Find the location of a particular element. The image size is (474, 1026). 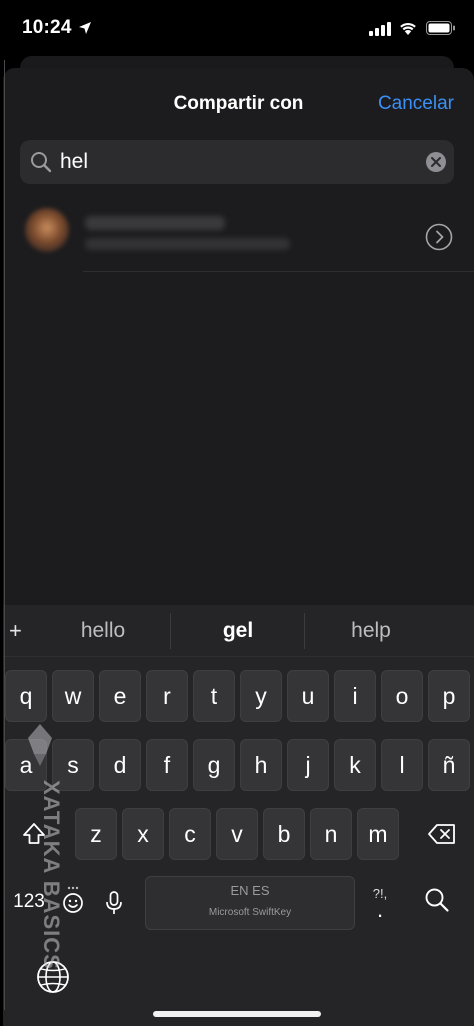

key-h: h is located at coordinates (261, 765).